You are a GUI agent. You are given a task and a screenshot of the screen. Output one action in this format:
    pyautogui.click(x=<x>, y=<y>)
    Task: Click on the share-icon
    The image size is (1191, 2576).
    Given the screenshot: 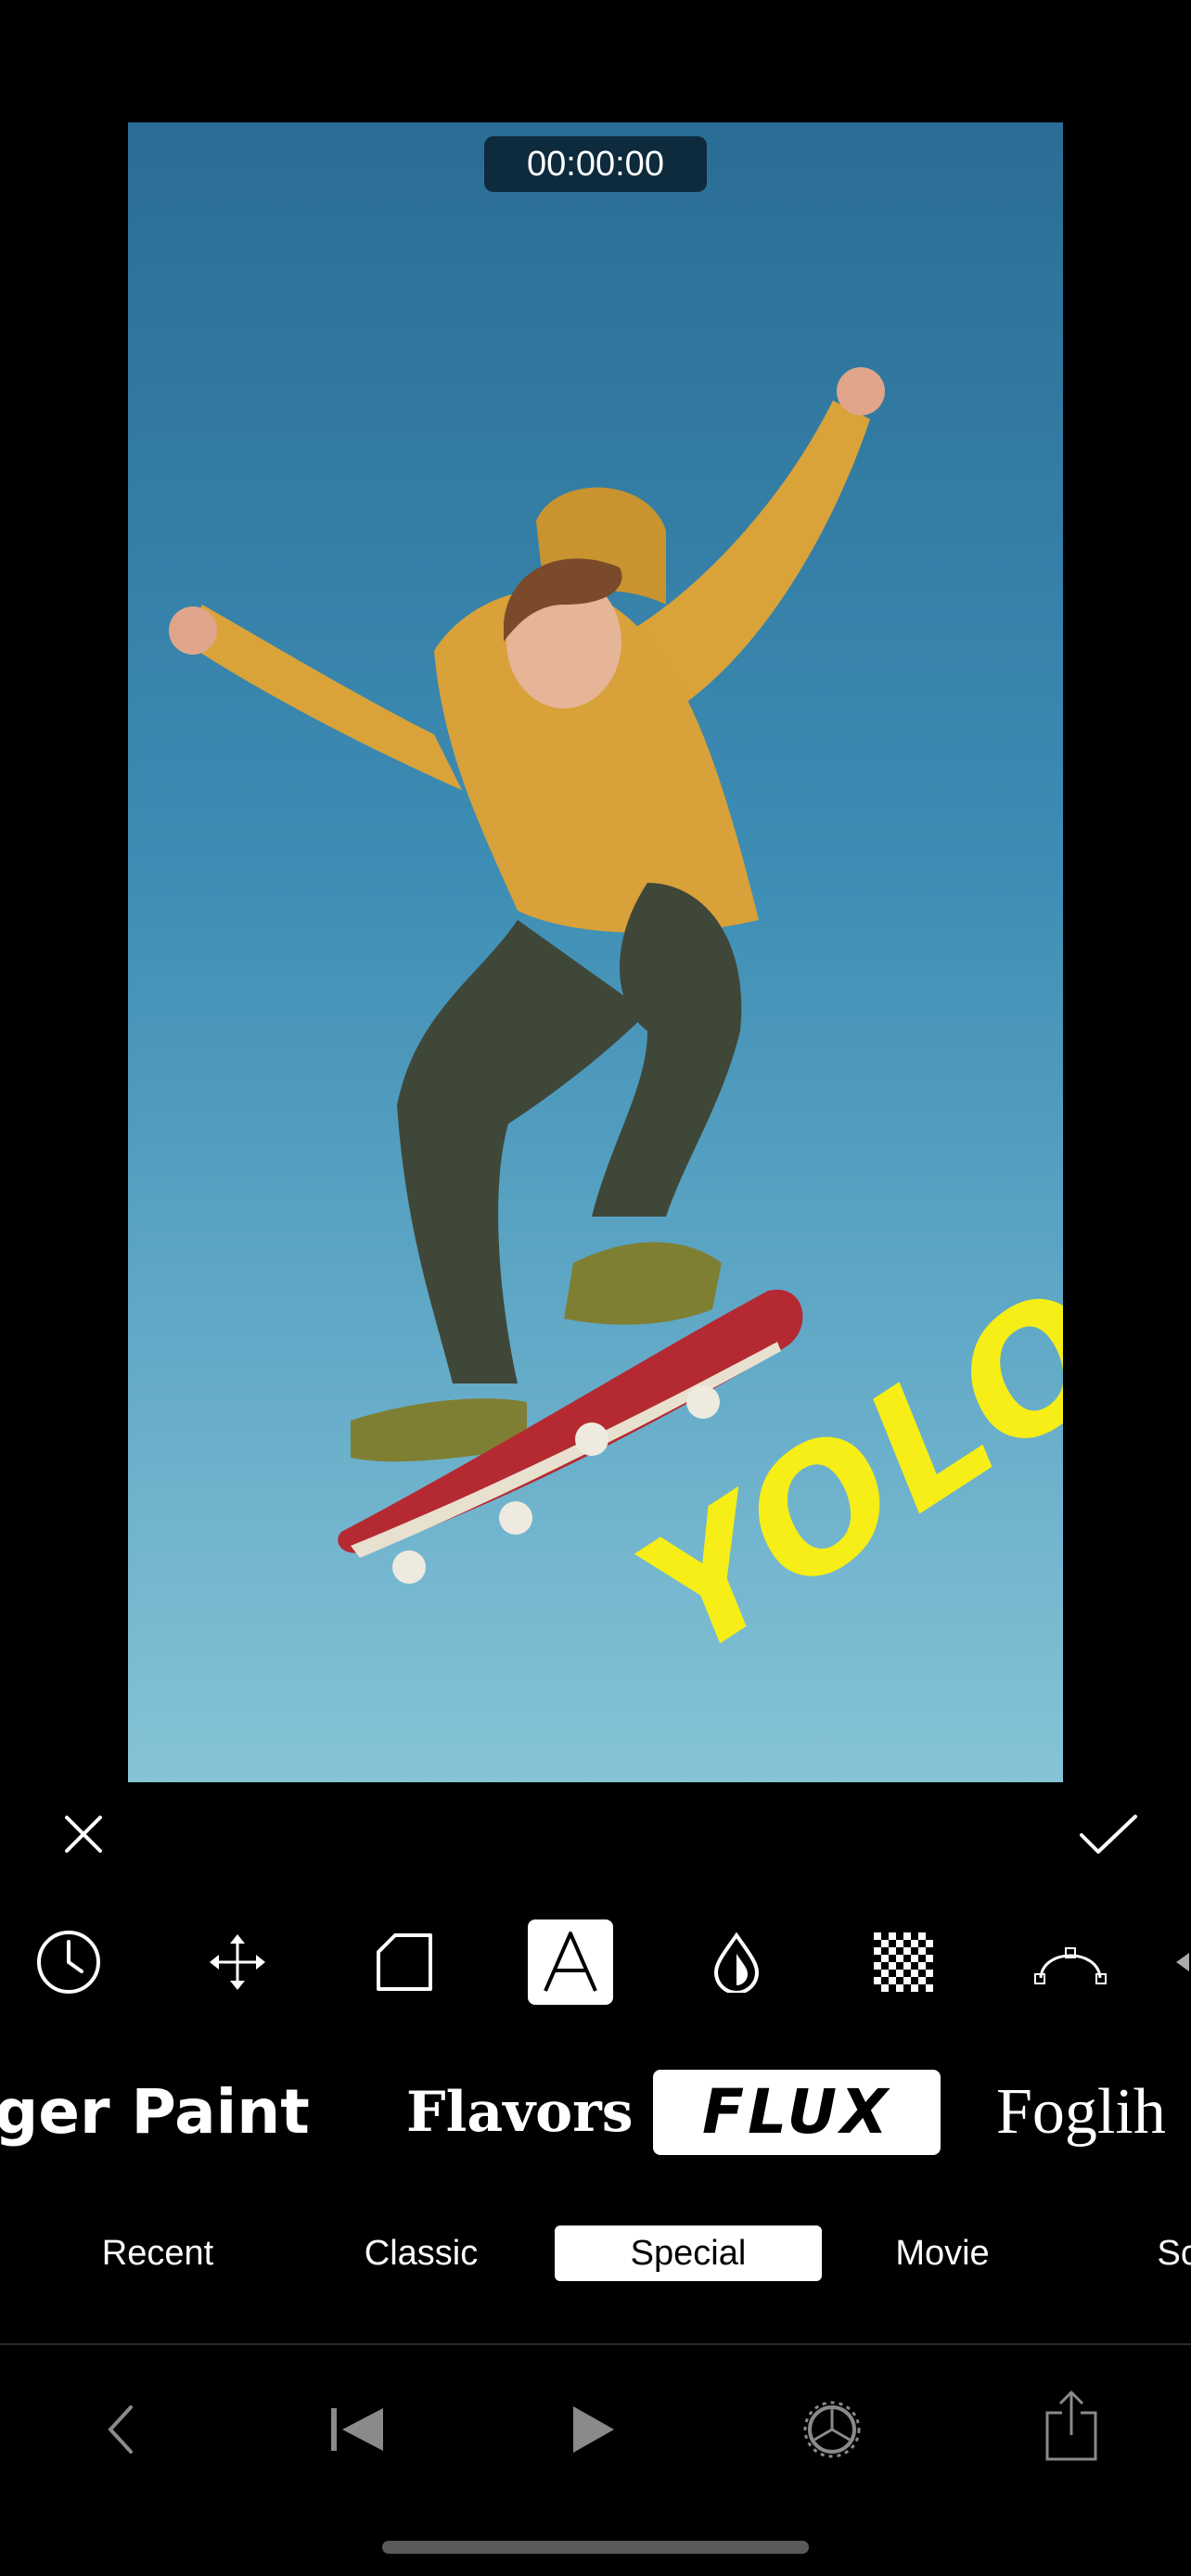 What is the action you would take?
    pyautogui.click(x=1071, y=2426)
    